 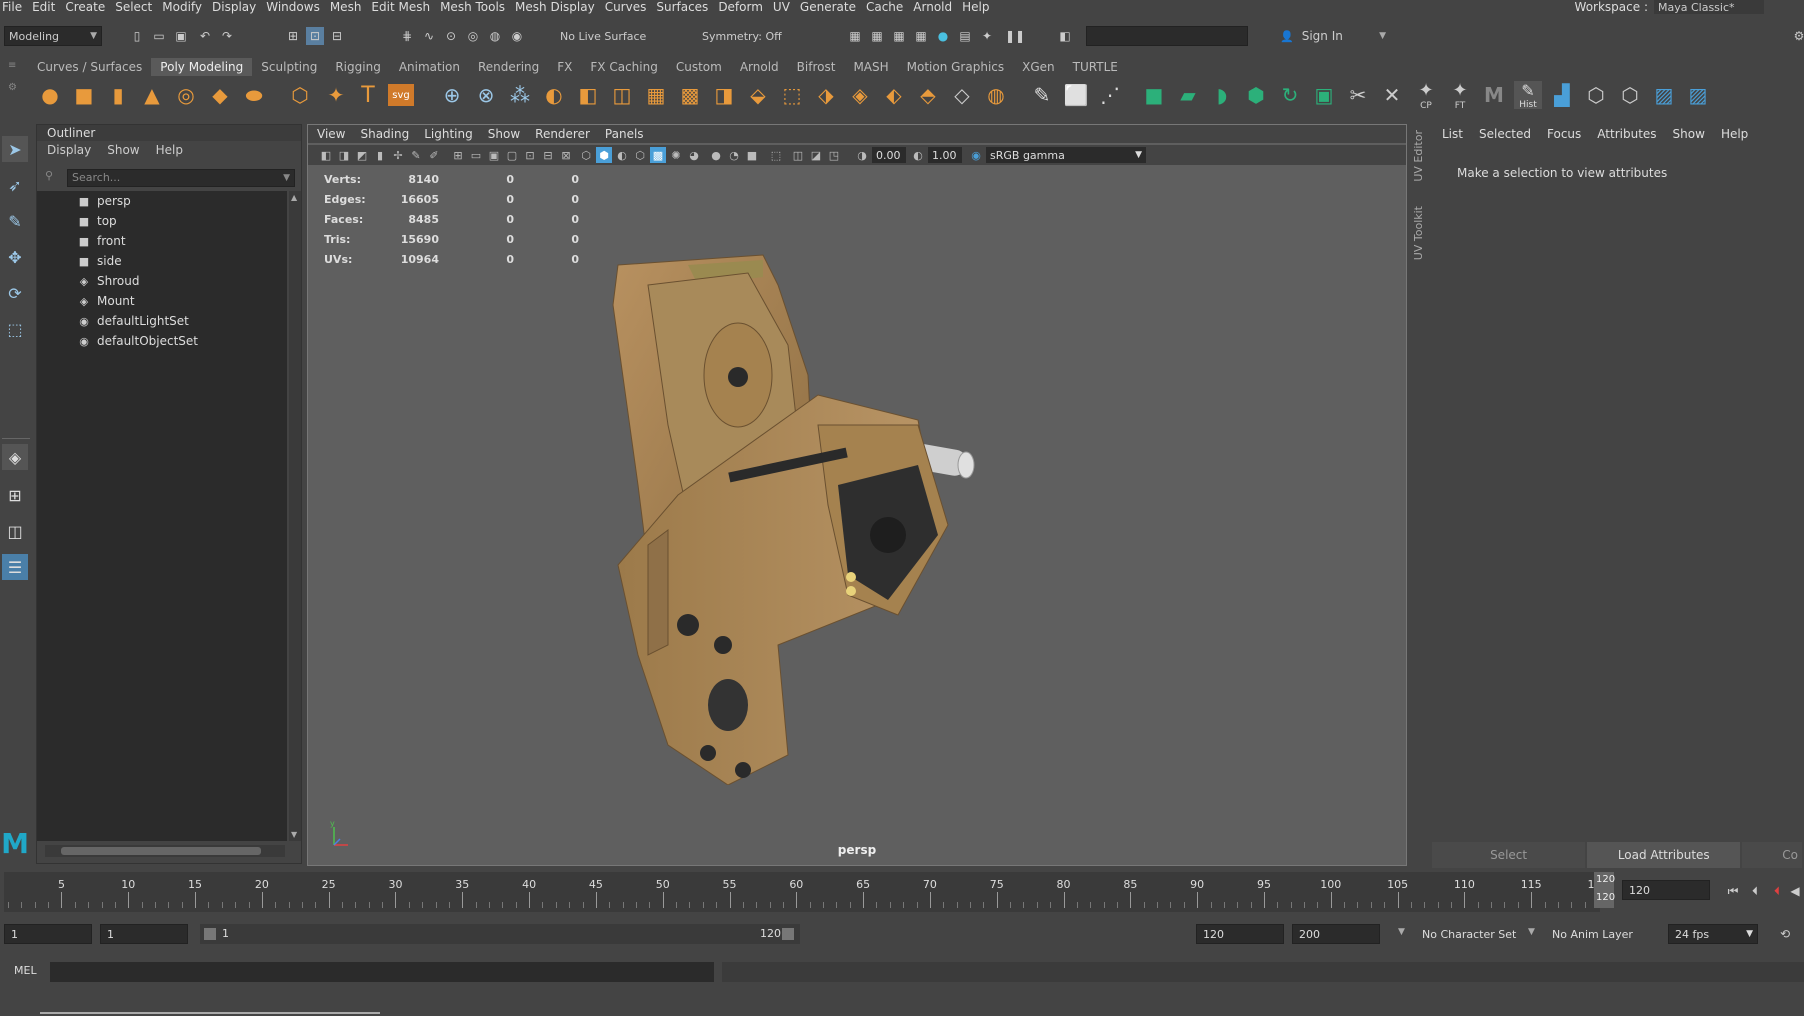 What do you see at coordinates (694, 155) in the screenshot?
I see `shadows-icon: ◕` at bounding box center [694, 155].